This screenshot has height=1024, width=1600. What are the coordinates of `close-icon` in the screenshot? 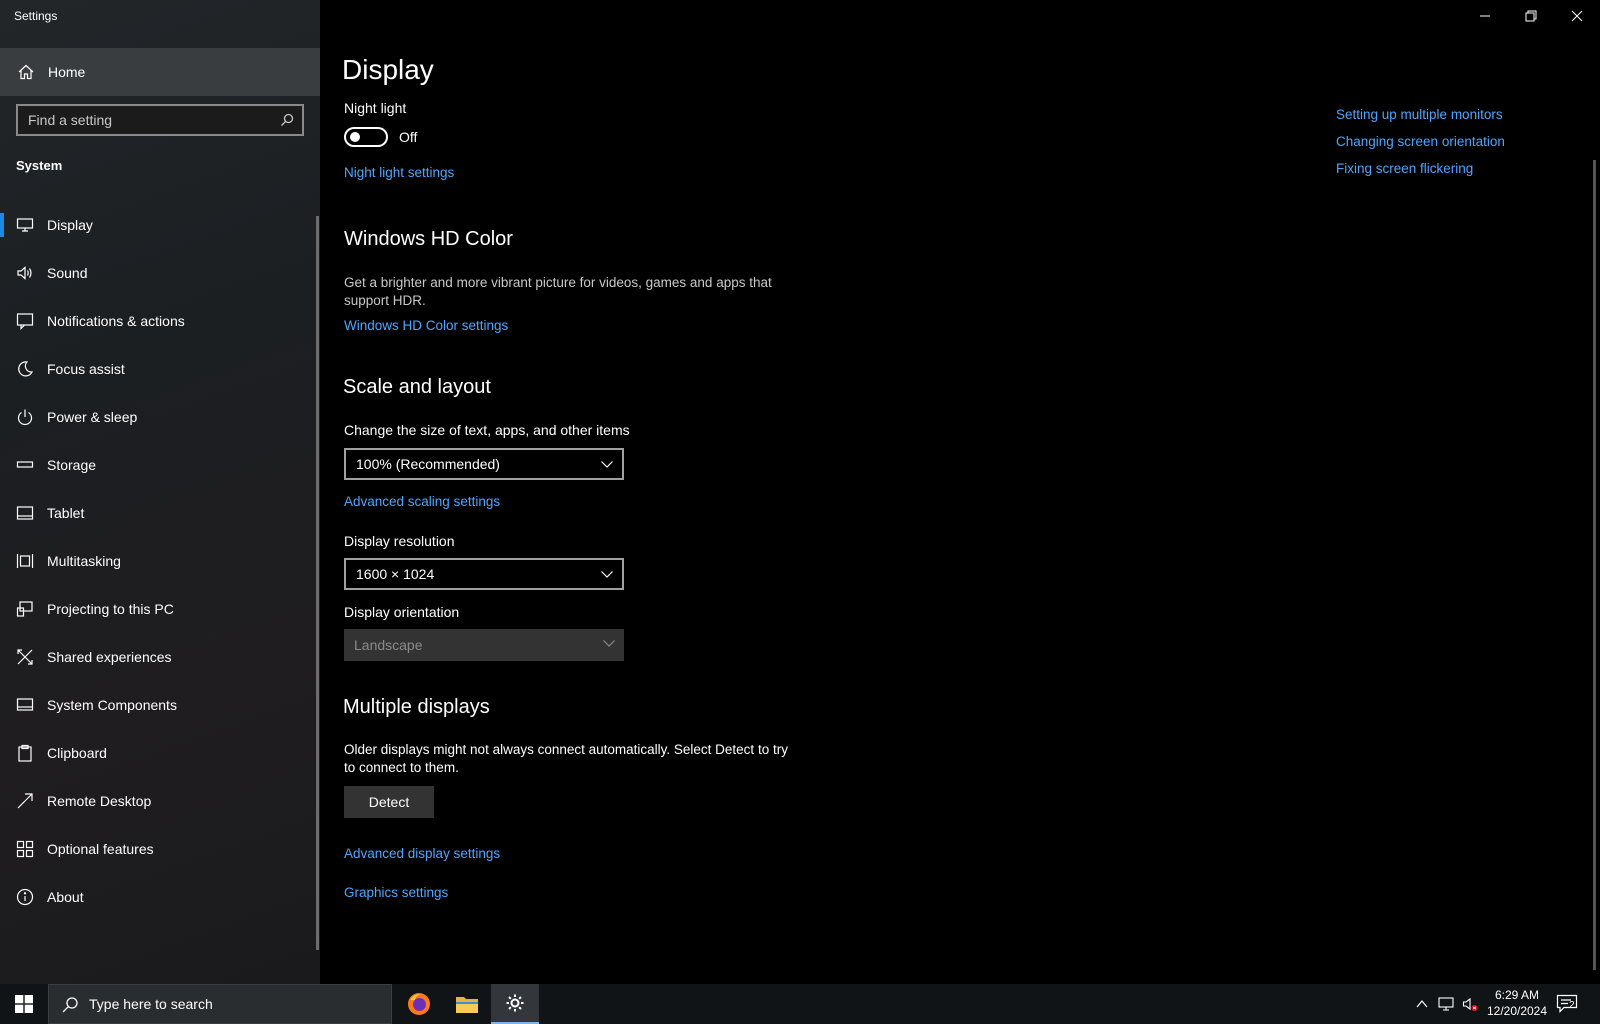 It's located at (1577, 16).